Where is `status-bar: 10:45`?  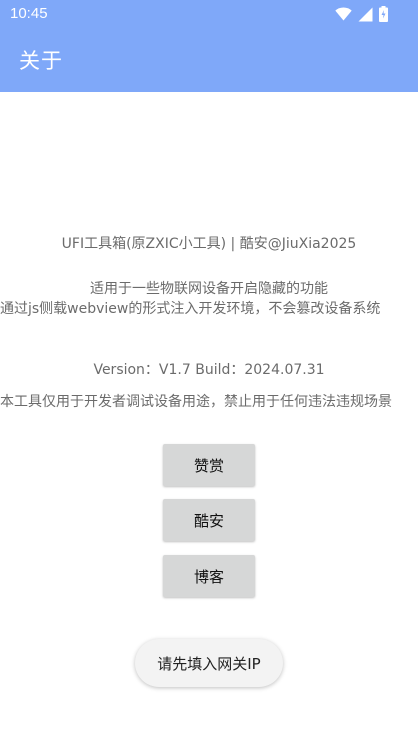
status-bar: 10:45 is located at coordinates (209, 14).